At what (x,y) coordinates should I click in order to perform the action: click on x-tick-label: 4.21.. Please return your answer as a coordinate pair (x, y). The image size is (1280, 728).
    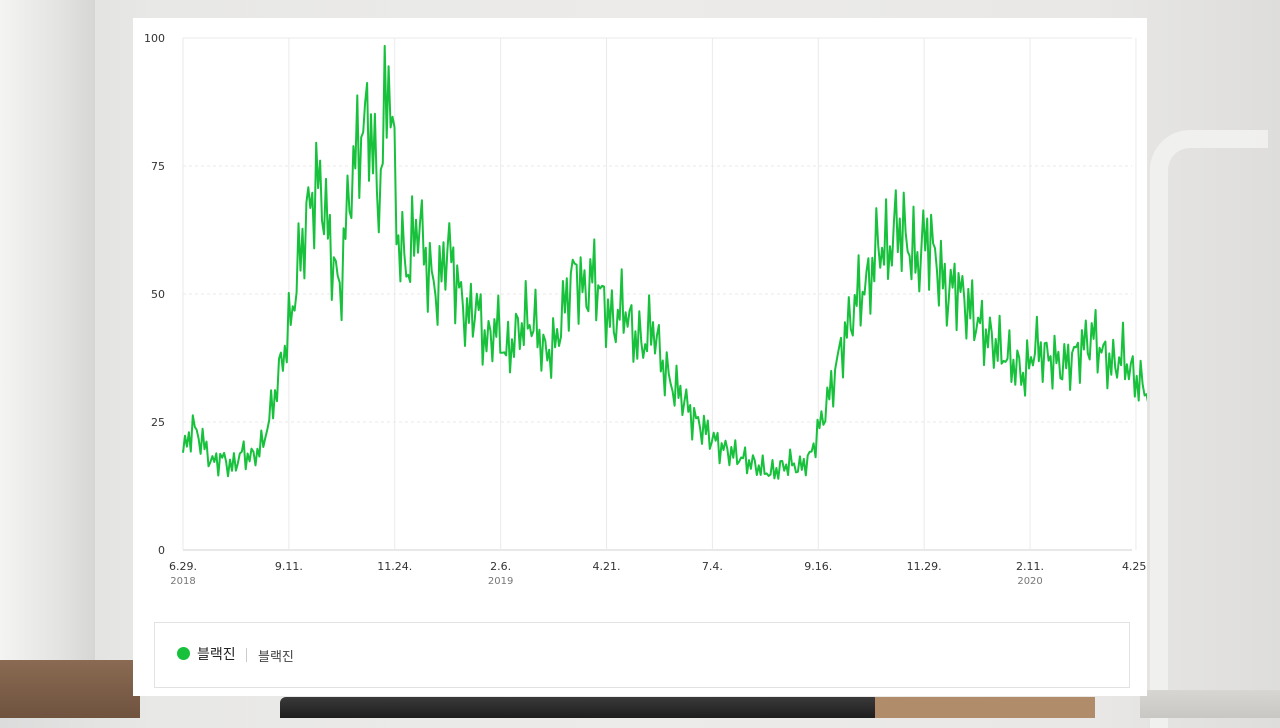
    Looking at the image, I should click on (607, 566).